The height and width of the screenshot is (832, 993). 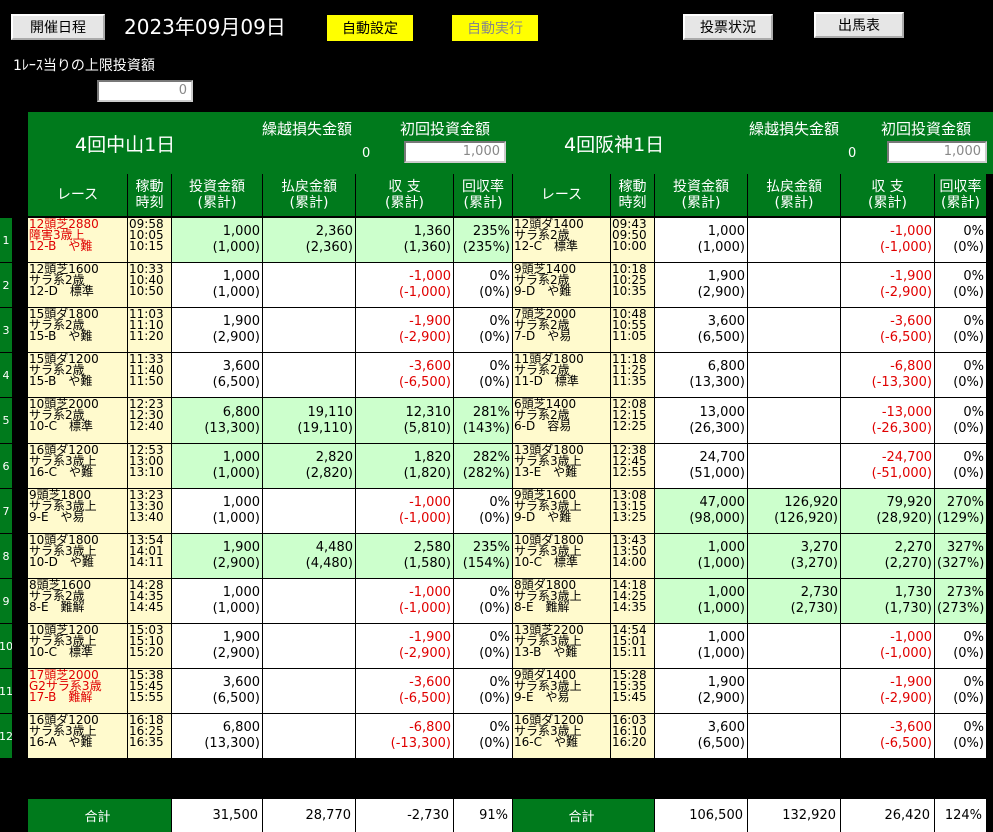 I want to click on race-info: 9頭芝1400 サラ系2歳 9-D や難, so click(x=562, y=285).